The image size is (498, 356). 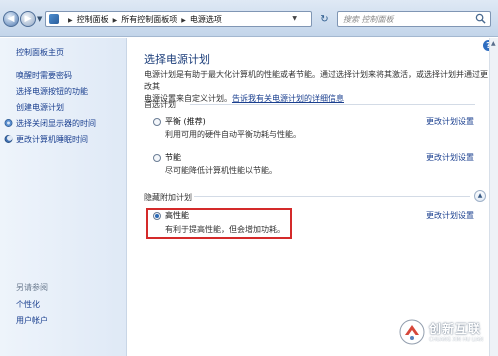 What do you see at coordinates (450, 157) in the screenshot?
I see `change-plan-power-saver-link: 更改计划设置` at bounding box center [450, 157].